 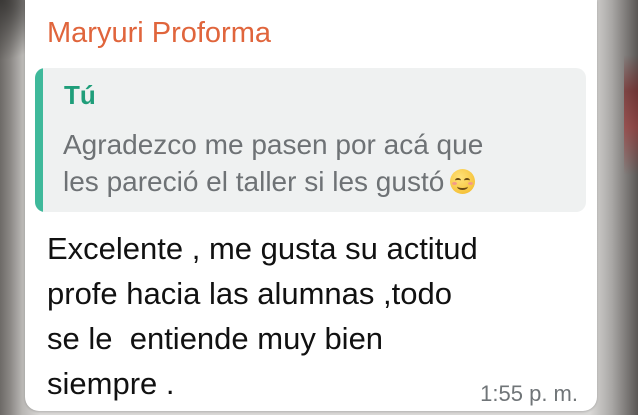 I want to click on quote-line-with-emoji: les pareció el taller si les gustó, so click(x=318, y=181).